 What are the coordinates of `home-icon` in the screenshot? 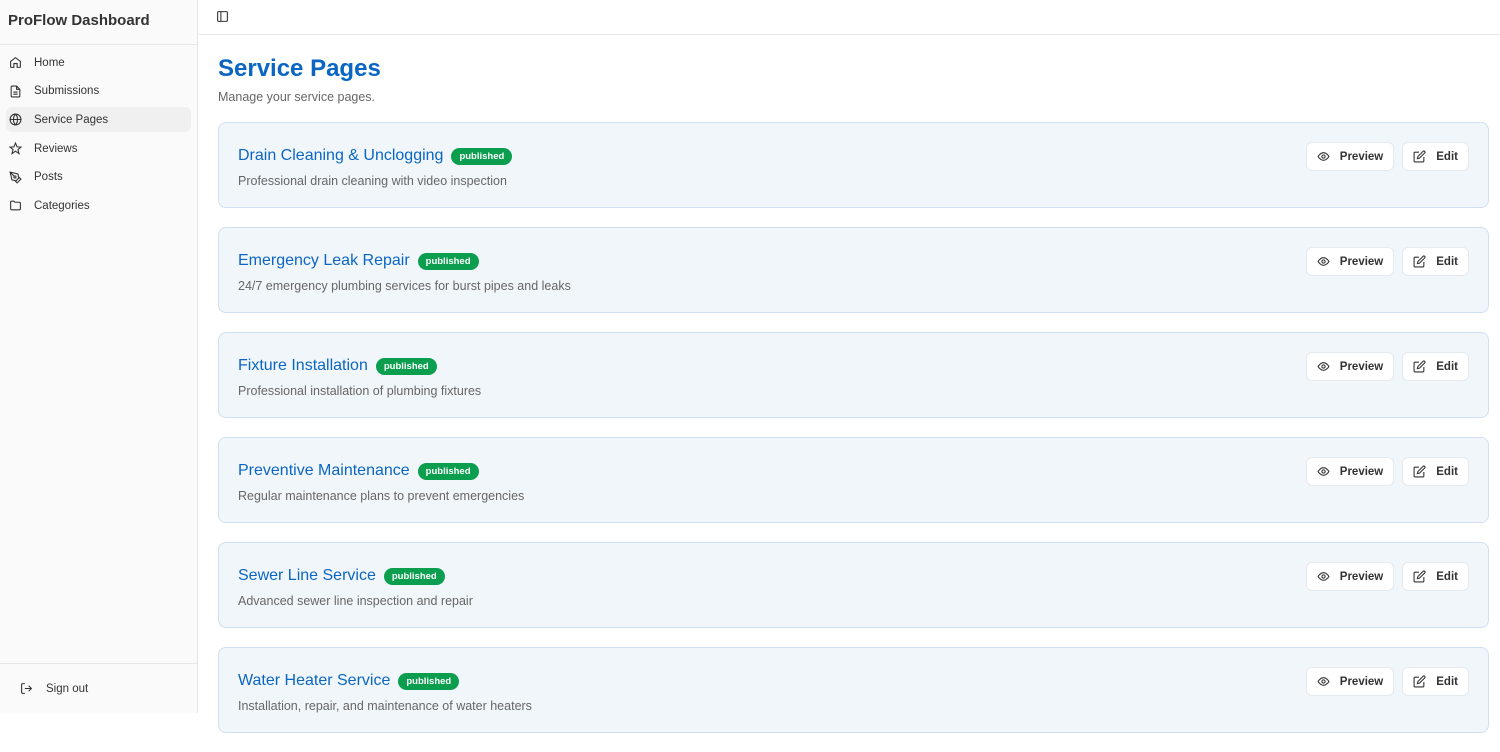 It's located at (15, 62).